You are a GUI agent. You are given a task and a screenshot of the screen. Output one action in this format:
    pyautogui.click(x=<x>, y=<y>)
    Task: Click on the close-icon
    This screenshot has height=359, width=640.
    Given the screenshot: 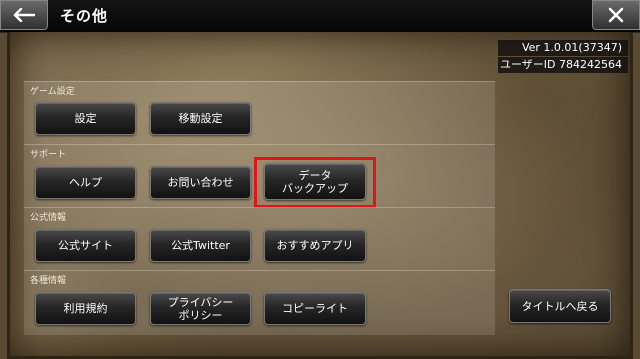 What is the action you would take?
    pyautogui.click(x=616, y=15)
    